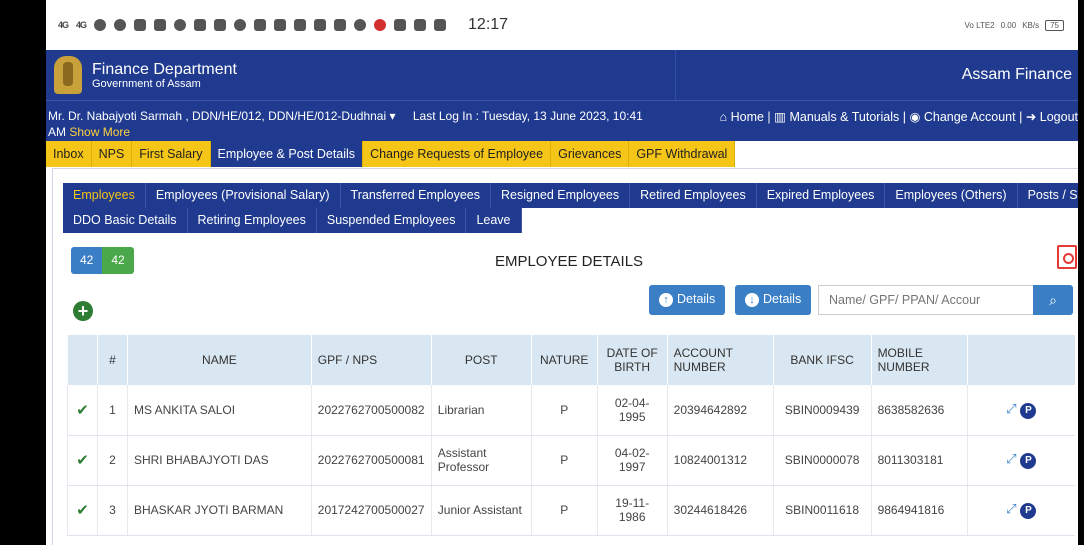  Describe the element at coordinates (99, 132) in the screenshot. I see `show-more-link: Show More` at that location.